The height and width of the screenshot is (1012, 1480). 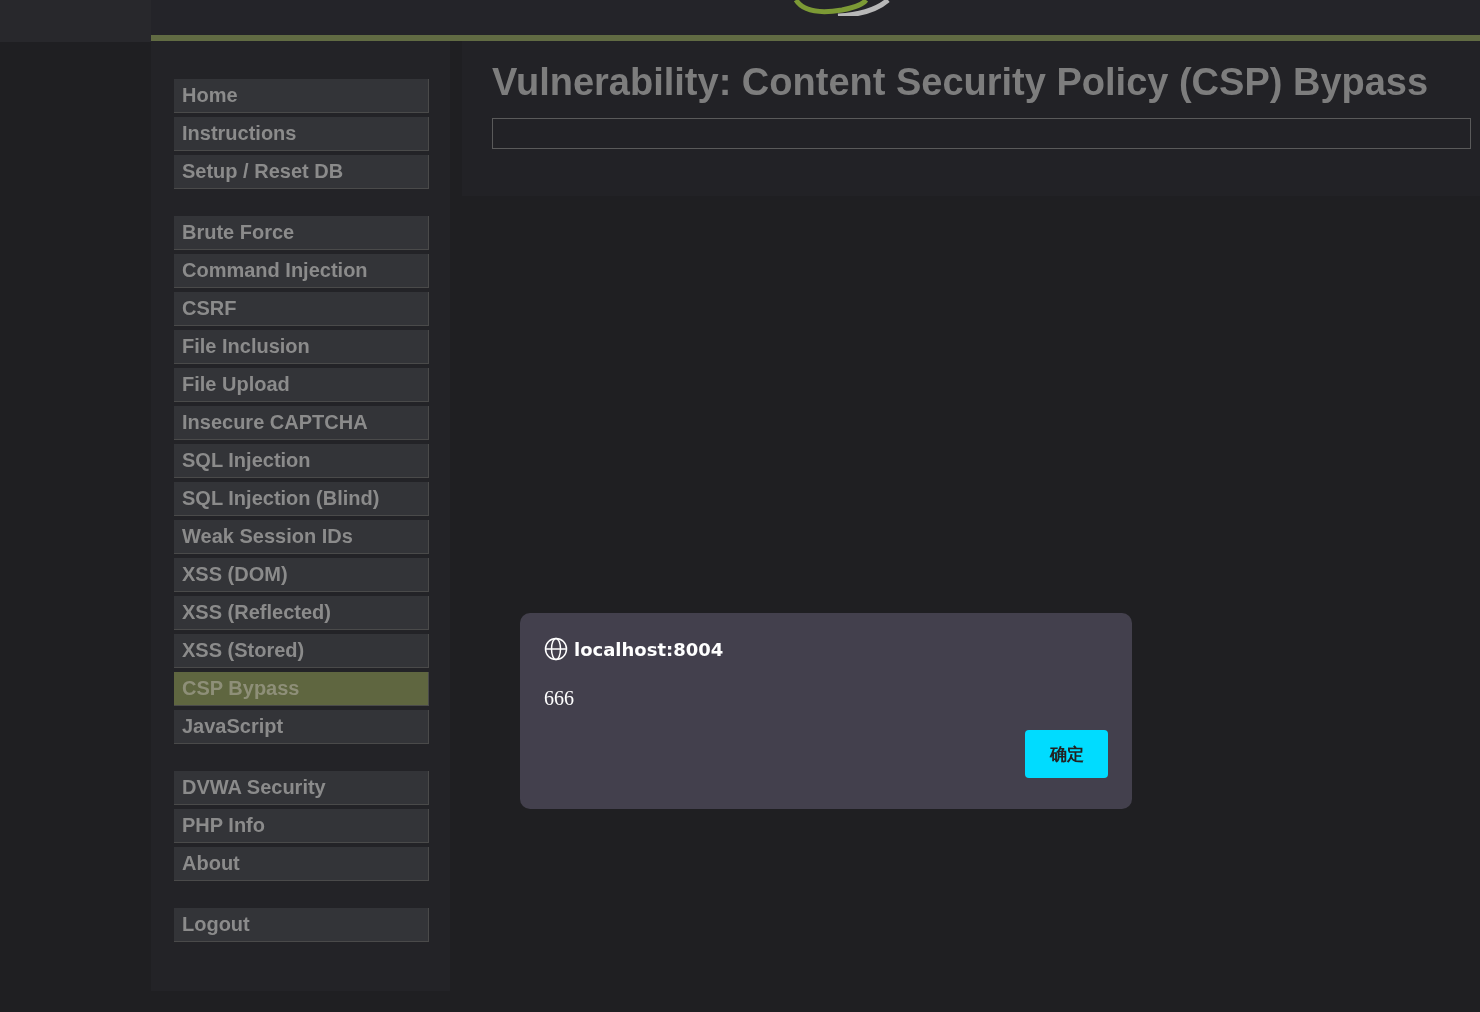 What do you see at coordinates (301, 727) in the screenshot?
I see `menu-item: JavaScript` at bounding box center [301, 727].